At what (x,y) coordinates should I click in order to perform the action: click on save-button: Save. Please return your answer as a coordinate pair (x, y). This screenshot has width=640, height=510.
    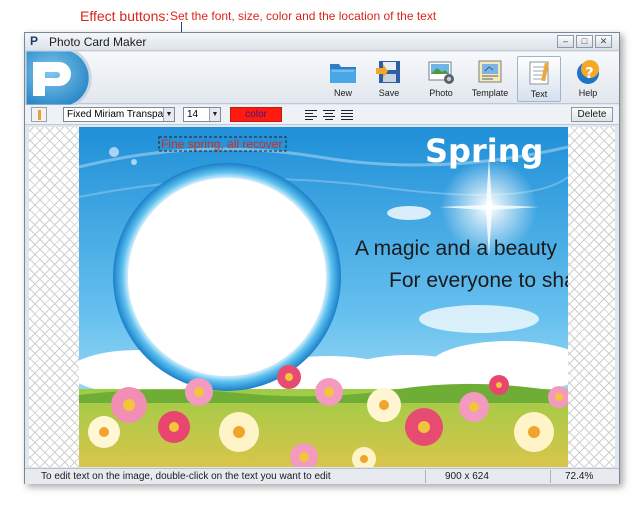
    Looking at the image, I should click on (389, 79).